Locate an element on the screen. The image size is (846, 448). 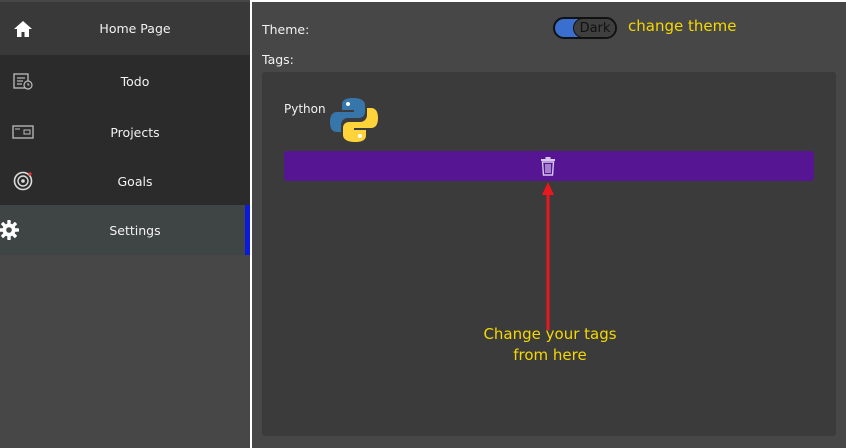
sidebar-item-label: Goals is located at coordinates (135, 181).